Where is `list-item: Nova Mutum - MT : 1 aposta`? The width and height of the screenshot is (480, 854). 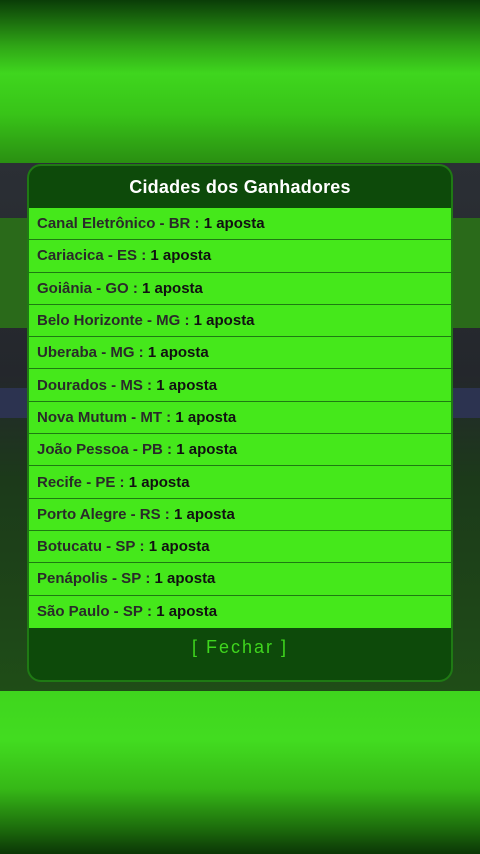 list-item: Nova Mutum - MT : 1 aposta is located at coordinates (240, 418).